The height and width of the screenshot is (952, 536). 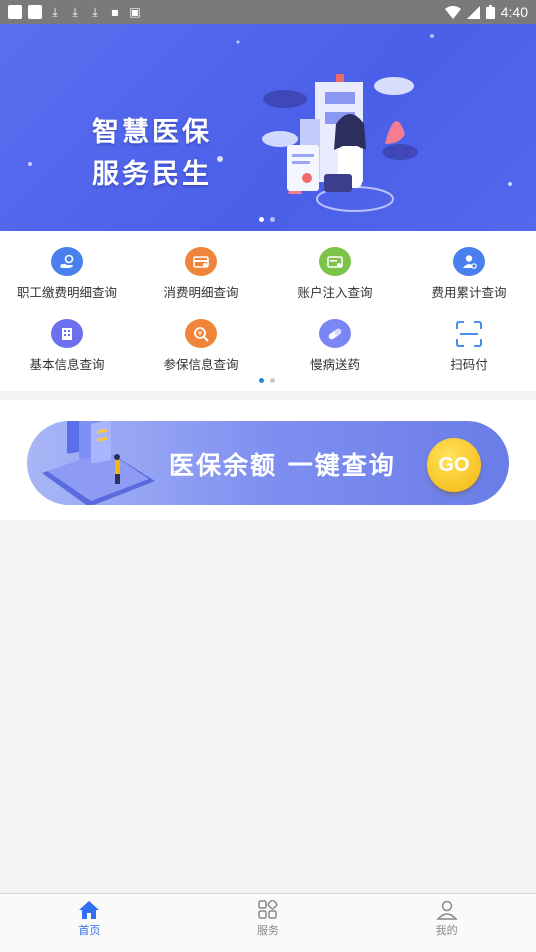 I want to click on search-yuan-icon: ¥, so click(x=201, y=333).